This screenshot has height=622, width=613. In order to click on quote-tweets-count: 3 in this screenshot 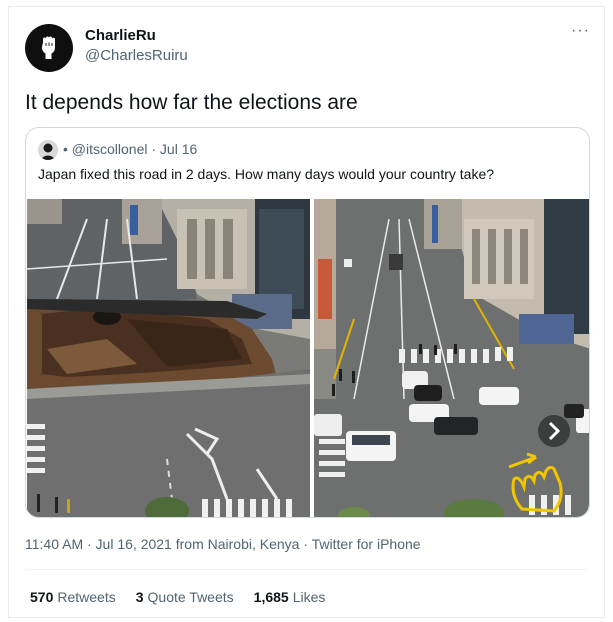, I will do `click(139, 597)`.